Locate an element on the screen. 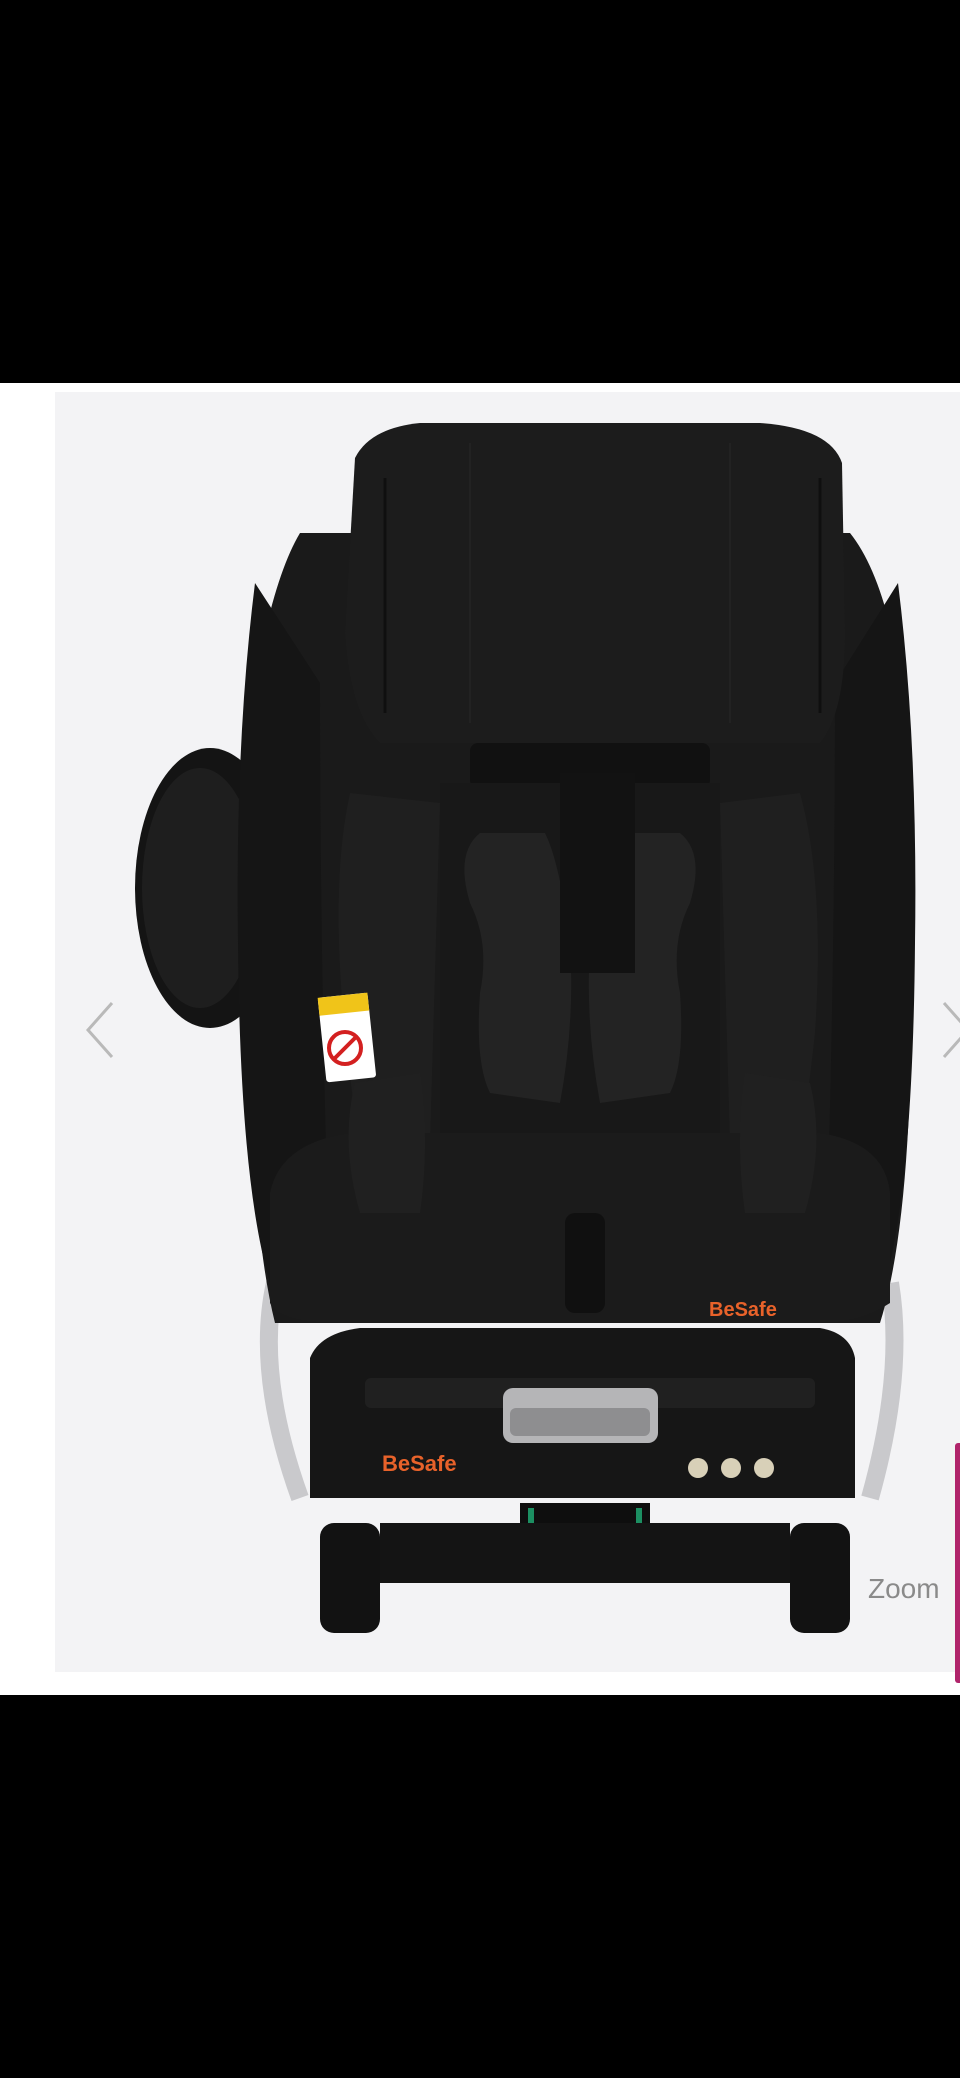 The image size is (960, 2078). chevron-left-icon is located at coordinates (99, 1030).